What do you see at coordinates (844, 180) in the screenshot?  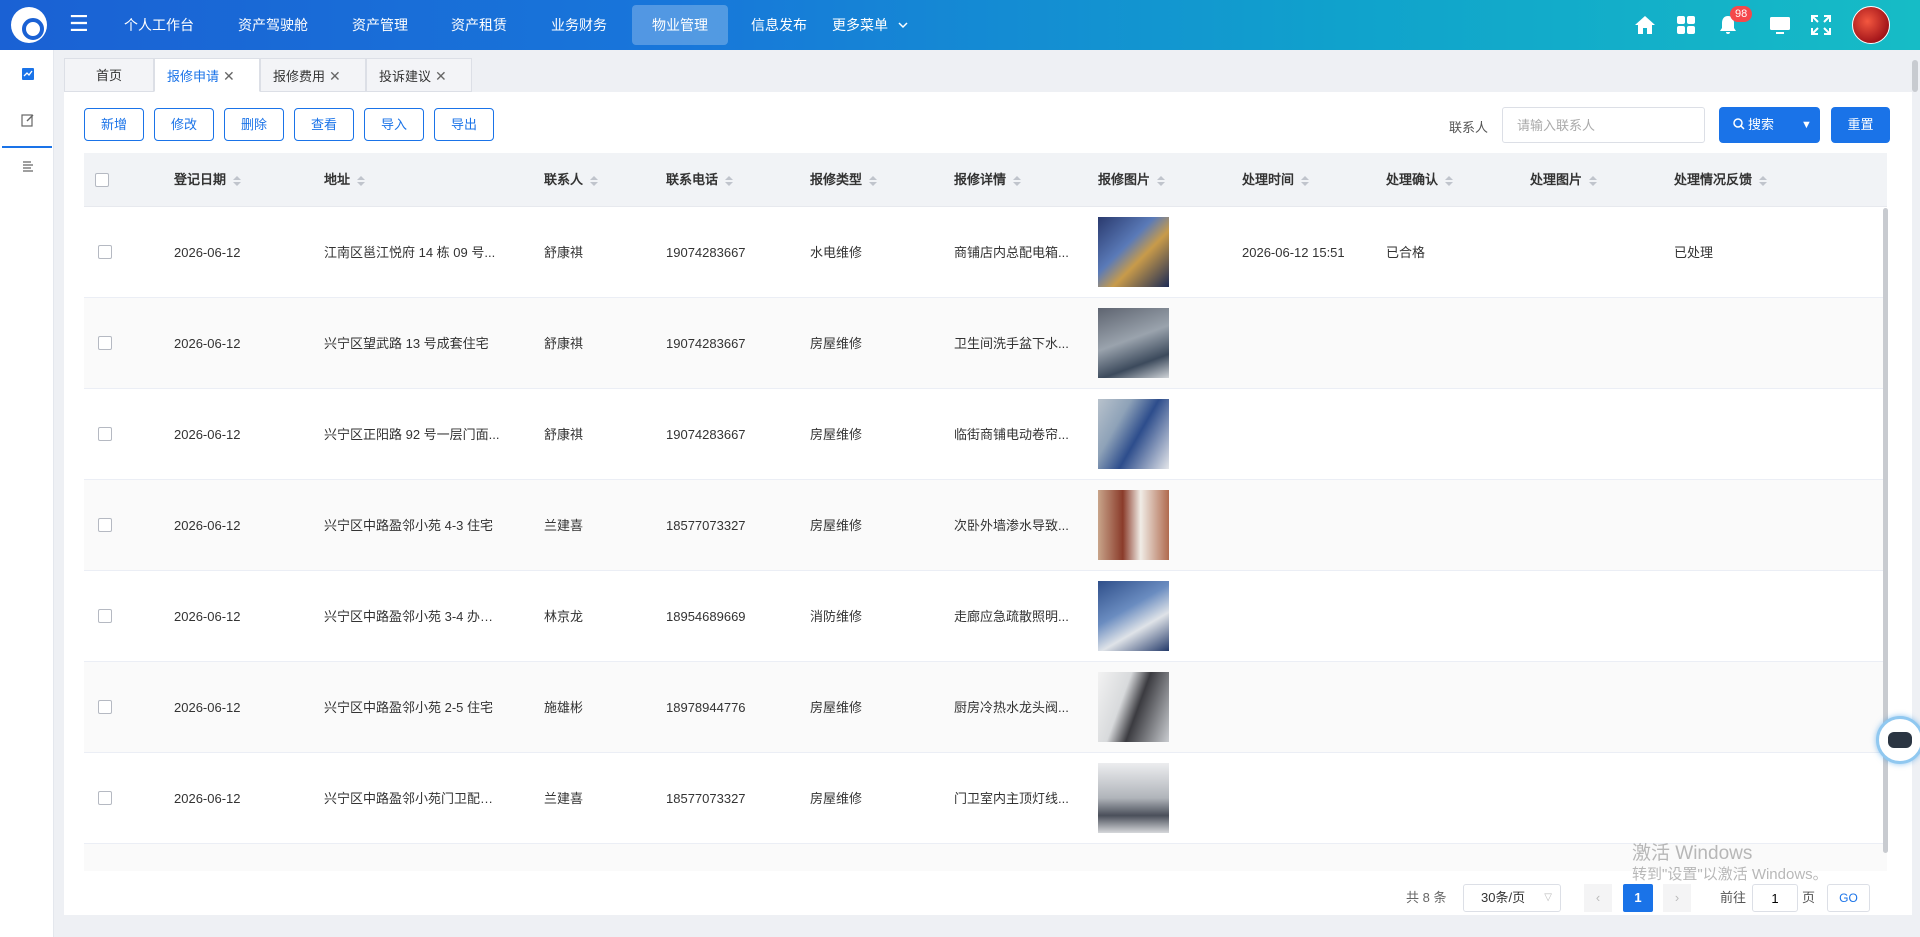 I see `col-repair-type-header: 报修类型` at bounding box center [844, 180].